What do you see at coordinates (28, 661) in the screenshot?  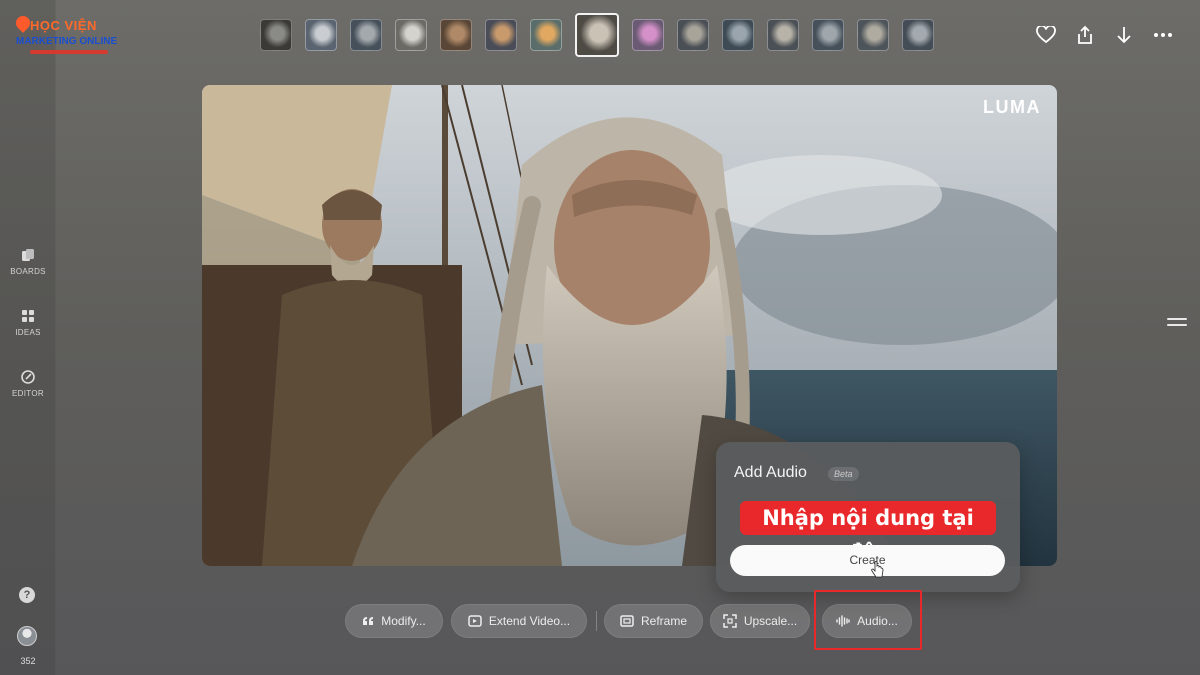 I see `credits-count: 352` at bounding box center [28, 661].